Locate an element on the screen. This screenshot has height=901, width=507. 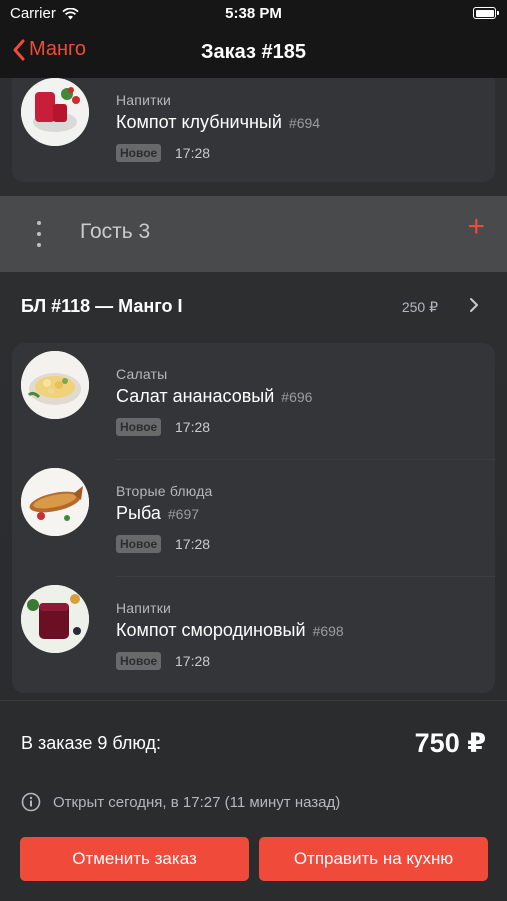
navigation-bar: Манго Заказ #185 is located at coordinates (253, 53).